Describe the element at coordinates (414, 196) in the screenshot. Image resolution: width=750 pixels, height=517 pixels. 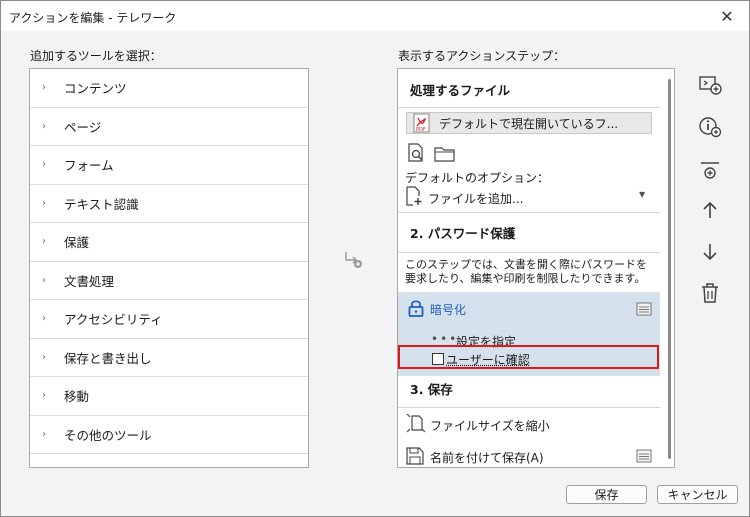
I see `add-file-icon` at that location.